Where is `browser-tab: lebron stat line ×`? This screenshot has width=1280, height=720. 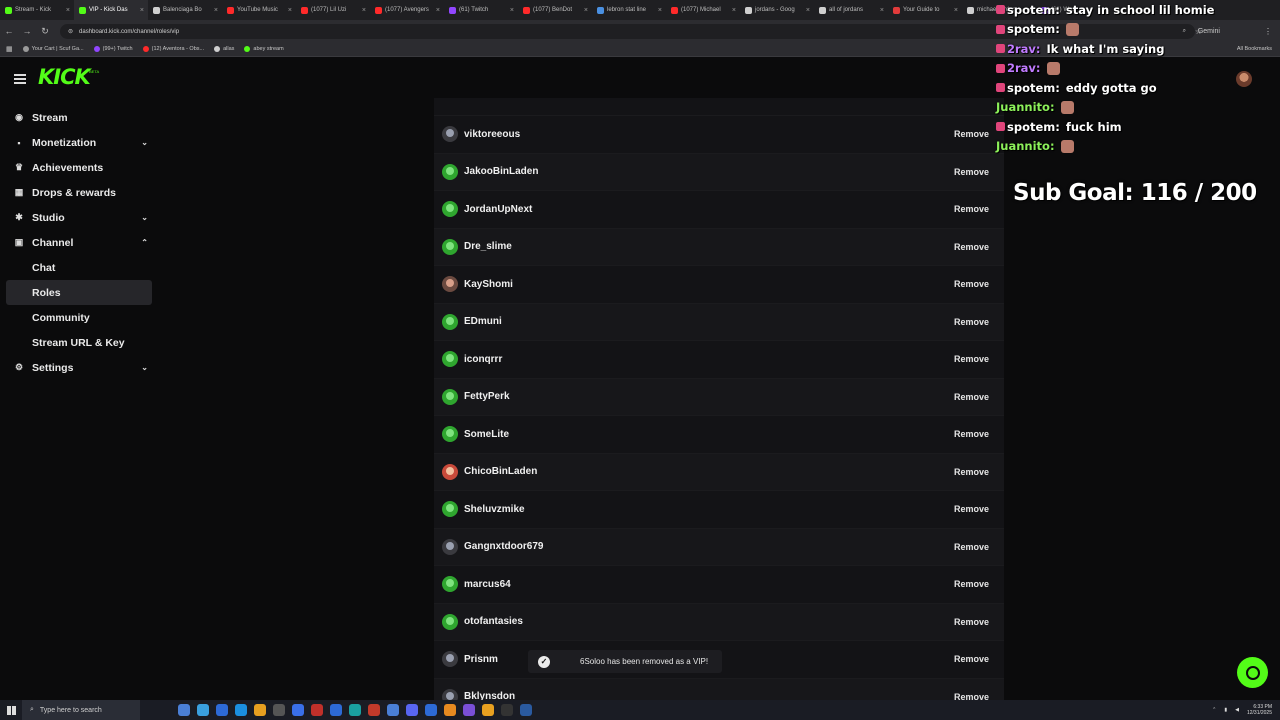 browser-tab: lebron stat line × is located at coordinates (629, 10).